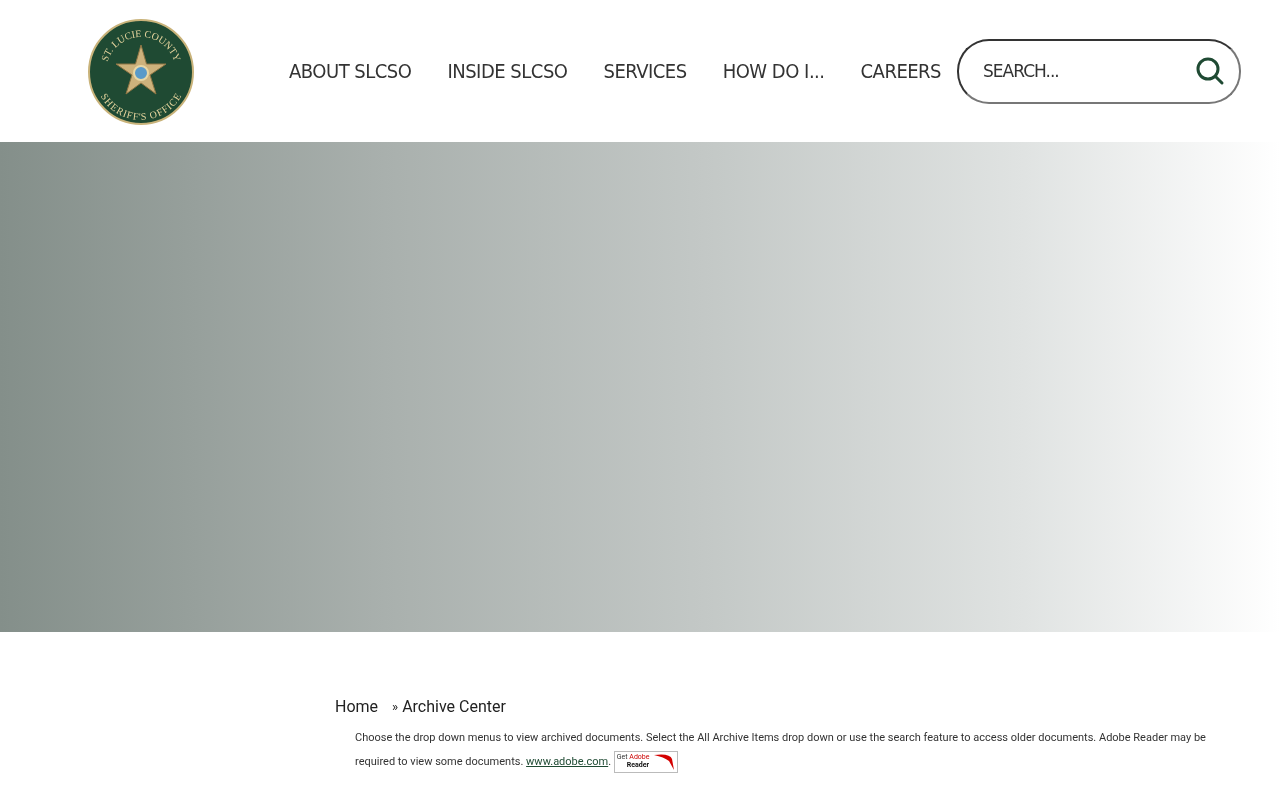 This screenshot has height=800, width=1280. I want to click on nav-link: SERVICES, so click(645, 71).